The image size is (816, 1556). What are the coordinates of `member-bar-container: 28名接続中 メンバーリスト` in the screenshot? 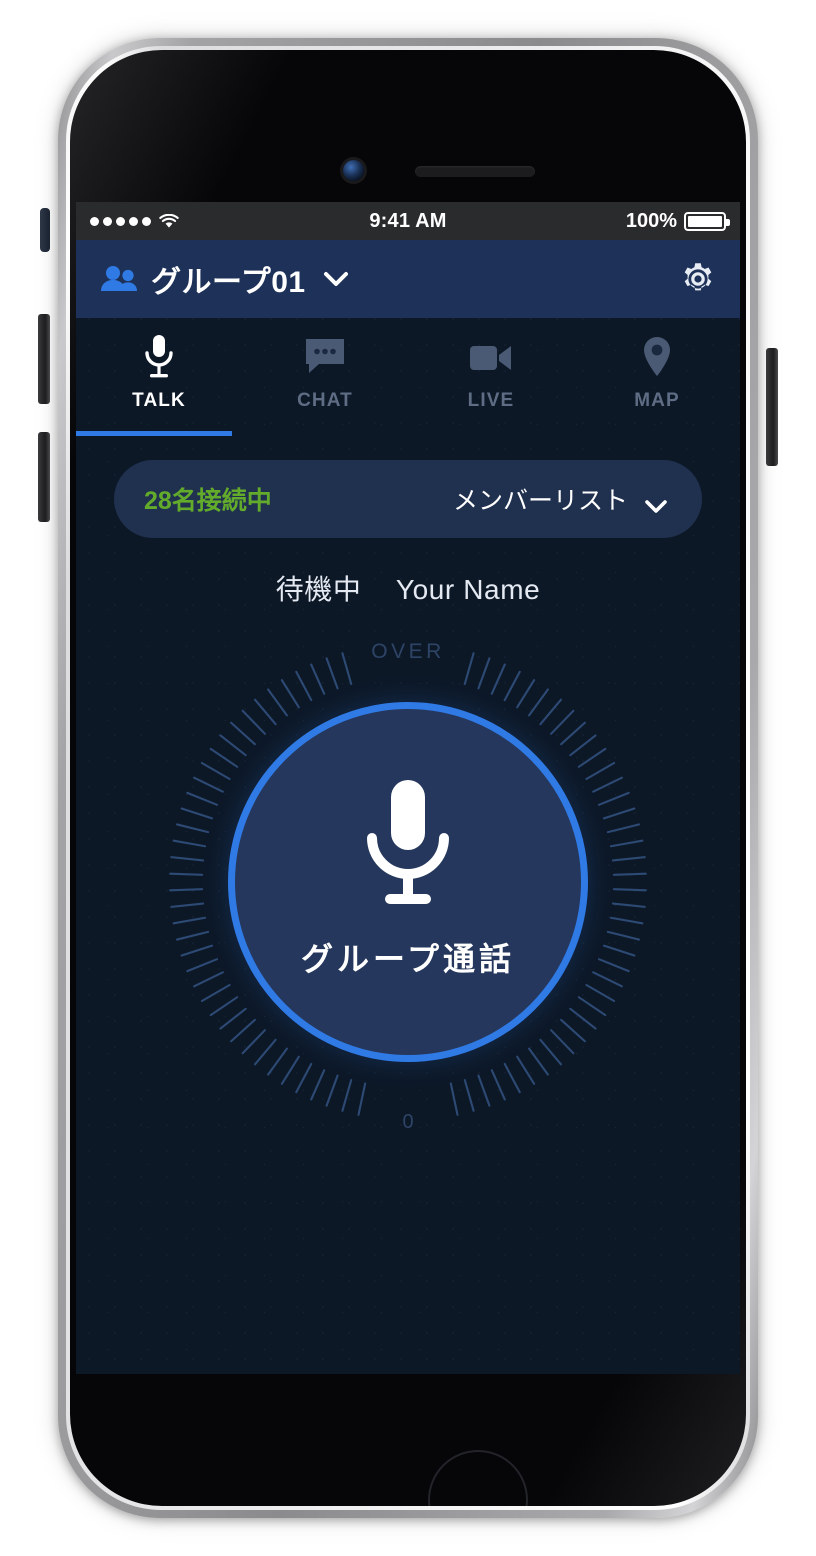 It's located at (408, 487).